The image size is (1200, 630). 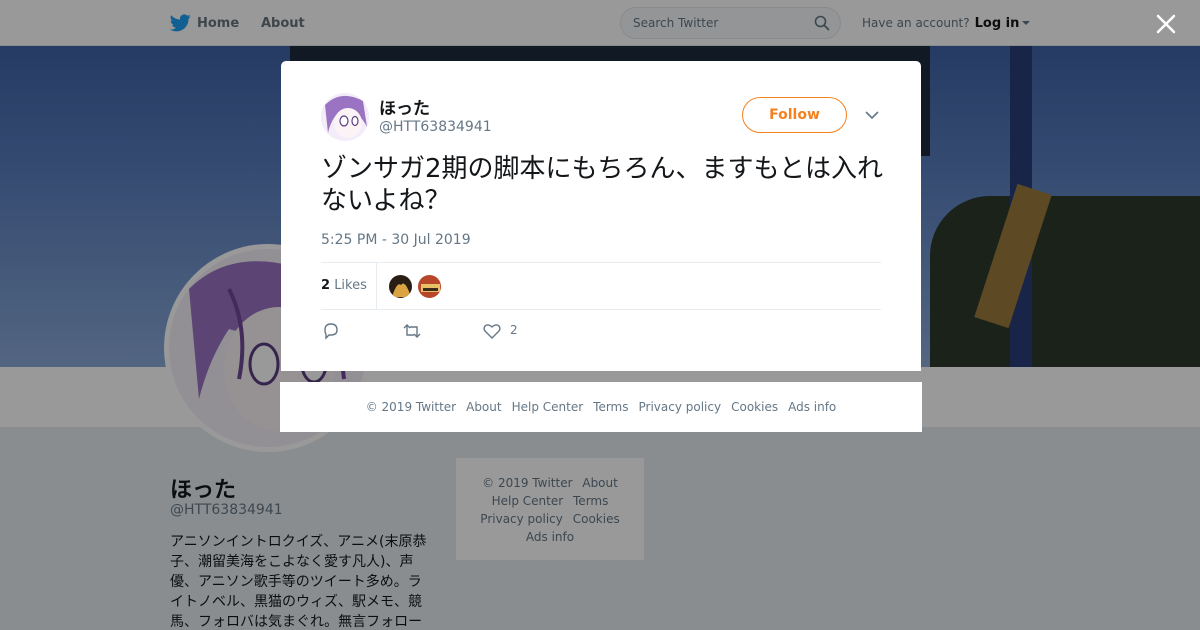 I want to click on footer-privacy-link: Privacy policy, so click(x=680, y=407).